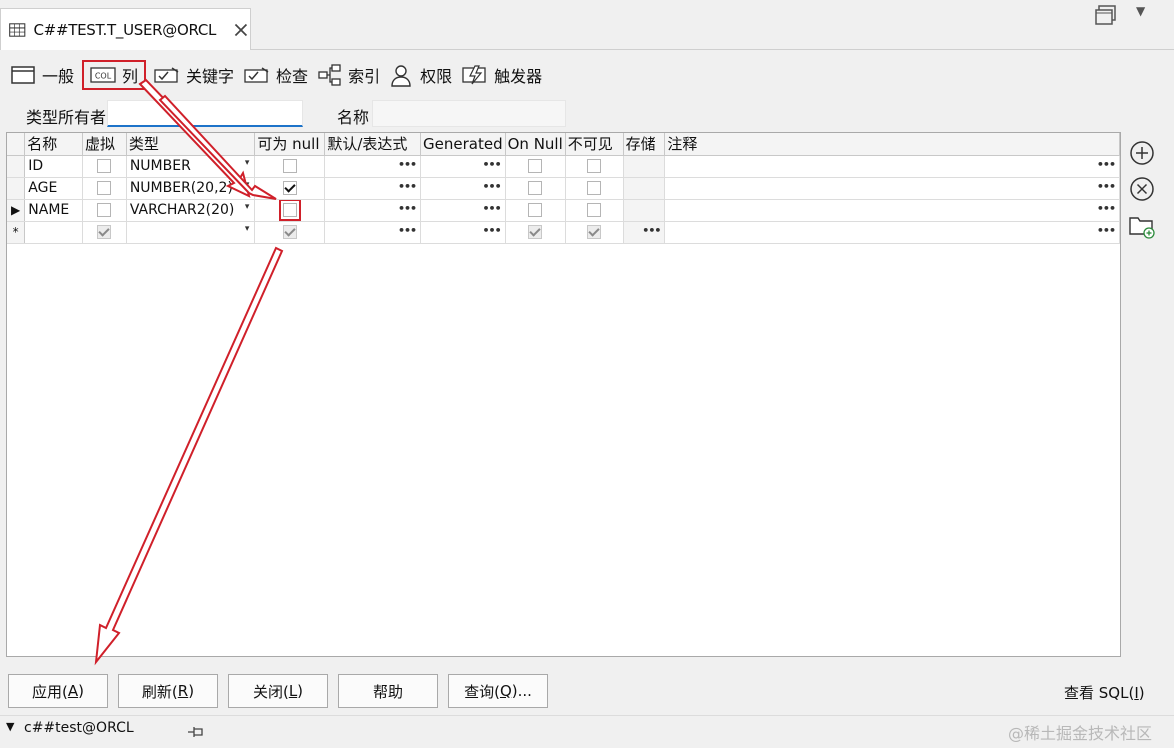  What do you see at coordinates (651, 230) in the screenshot?
I see `storage-ellipsis-button: •••` at bounding box center [651, 230].